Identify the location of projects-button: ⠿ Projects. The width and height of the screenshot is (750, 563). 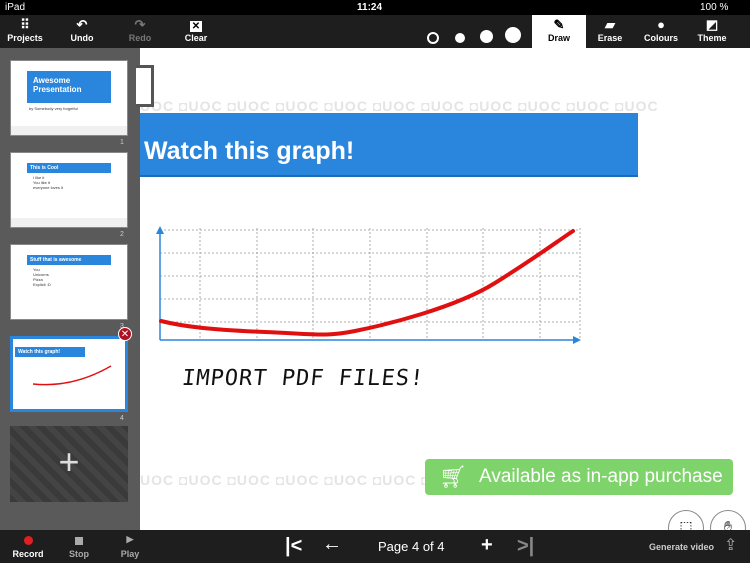
(27, 30).